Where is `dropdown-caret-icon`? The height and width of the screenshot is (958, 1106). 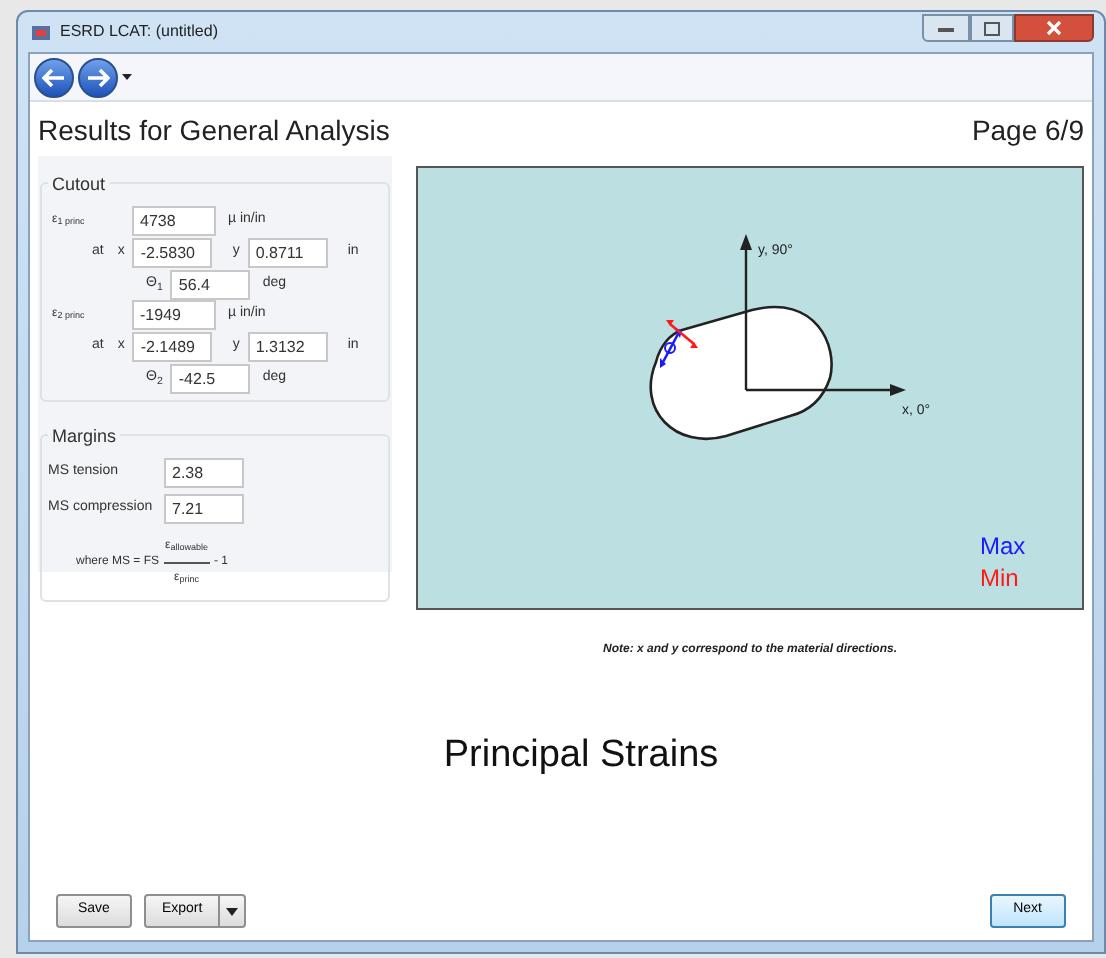
dropdown-caret-icon is located at coordinates (127, 77).